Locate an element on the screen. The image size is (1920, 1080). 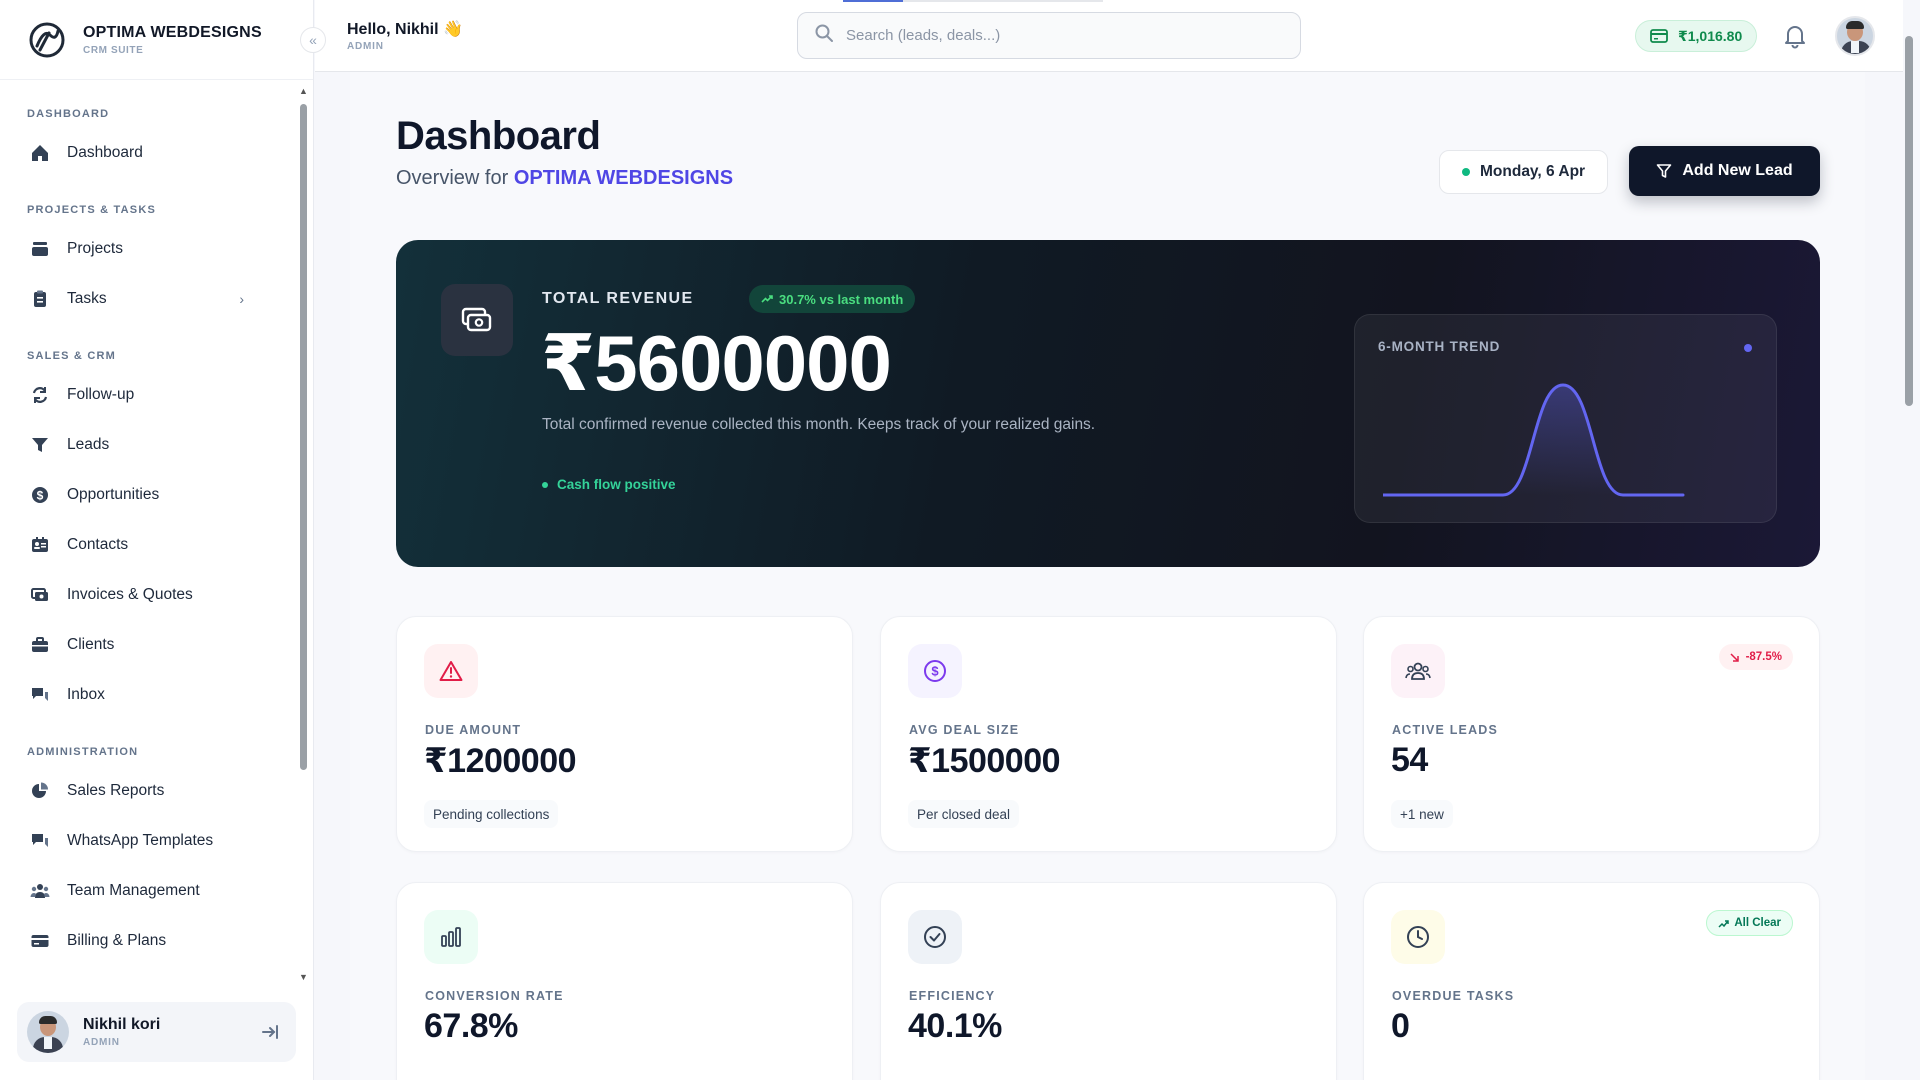
greeting: Hello, Nikhil 👋 ADMIN is located at coordinates (405, 35).